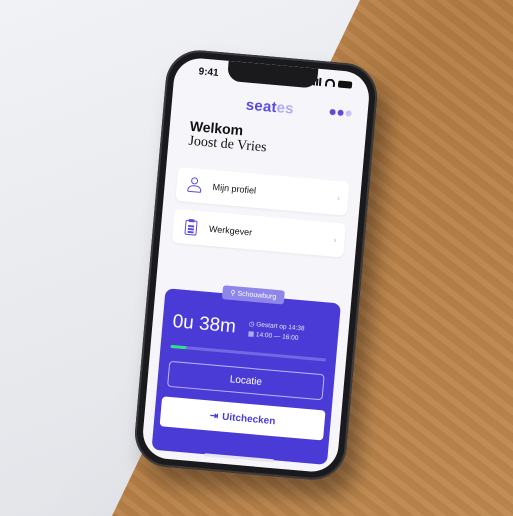 This screenshot has height=516, width=513. Describe the element at coordinates (330, 83) in the screenshot. I see `wifi-icon` at that location.